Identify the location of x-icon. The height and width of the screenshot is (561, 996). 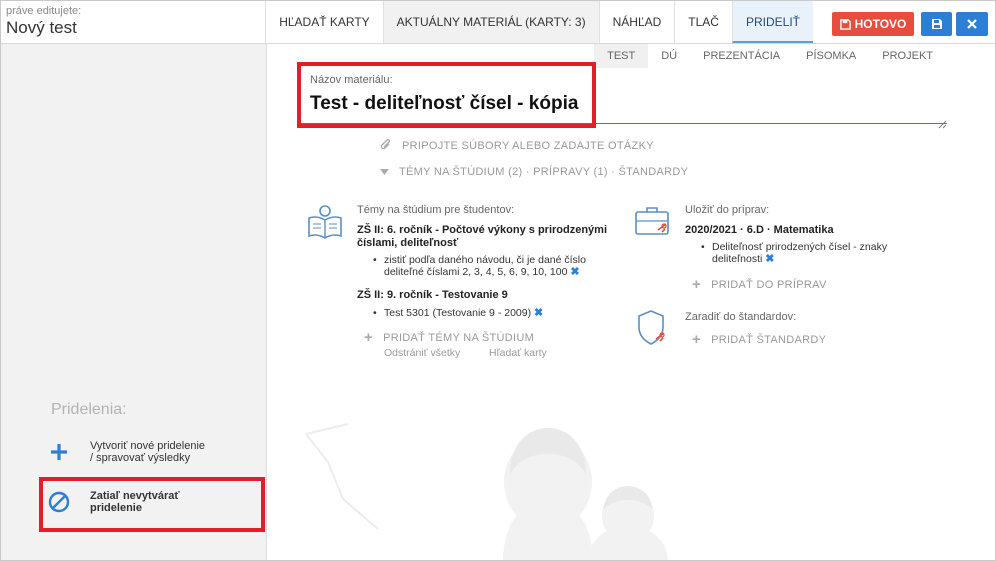
(972, 24).